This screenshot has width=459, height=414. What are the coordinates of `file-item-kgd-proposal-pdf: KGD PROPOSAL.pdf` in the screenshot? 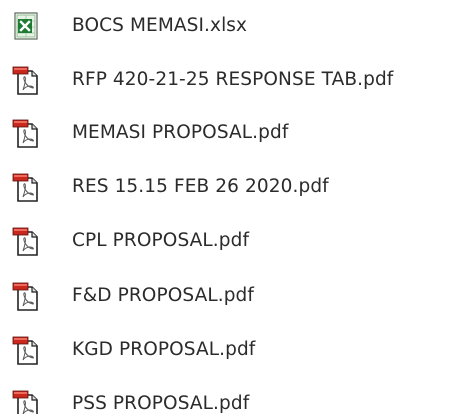 It's located at (229, 350).